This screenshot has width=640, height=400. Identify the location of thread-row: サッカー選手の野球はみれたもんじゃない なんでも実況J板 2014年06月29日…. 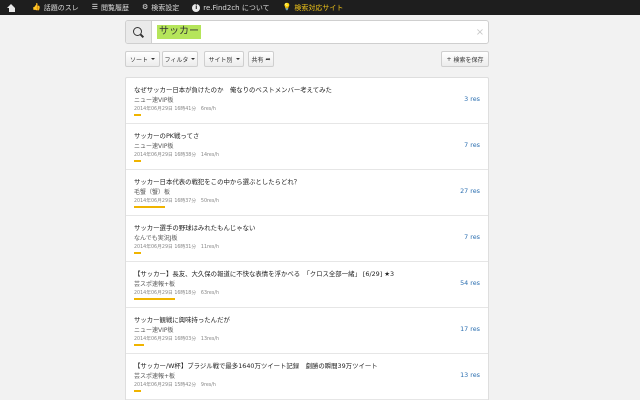
(307, 239).